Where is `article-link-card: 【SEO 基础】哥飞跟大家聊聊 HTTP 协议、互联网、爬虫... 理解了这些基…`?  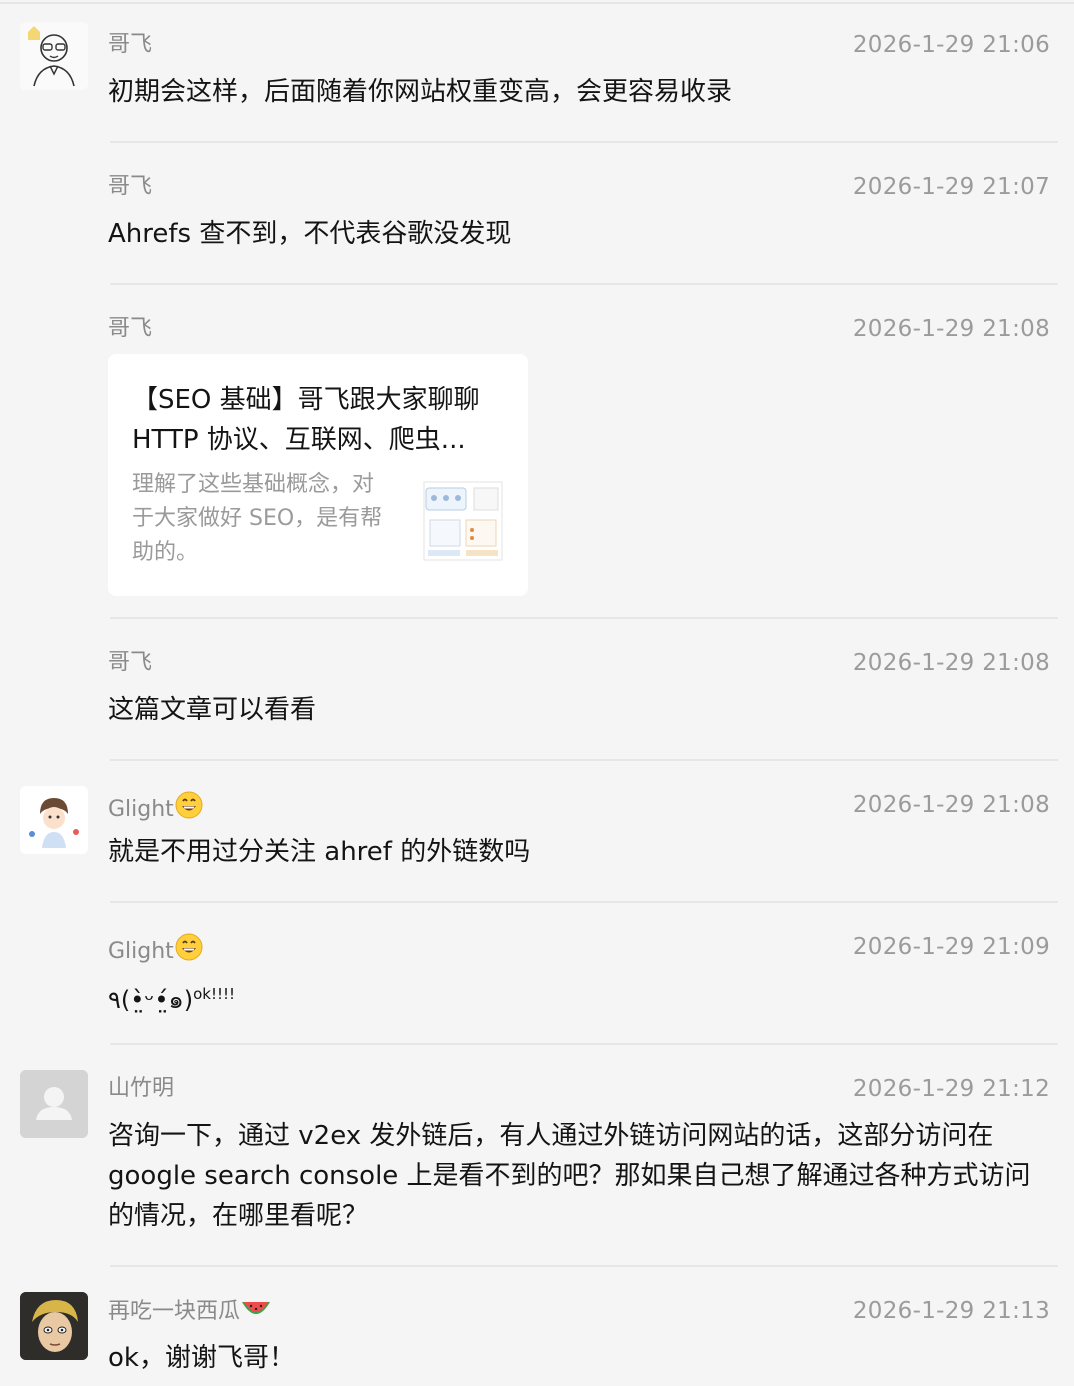
article-link-card: 【SEO 基础】哥飞跟大家聊聊 HTTP 协议、互联网、爬虫... 理解了这些基… is located at coordinates (318, 475).